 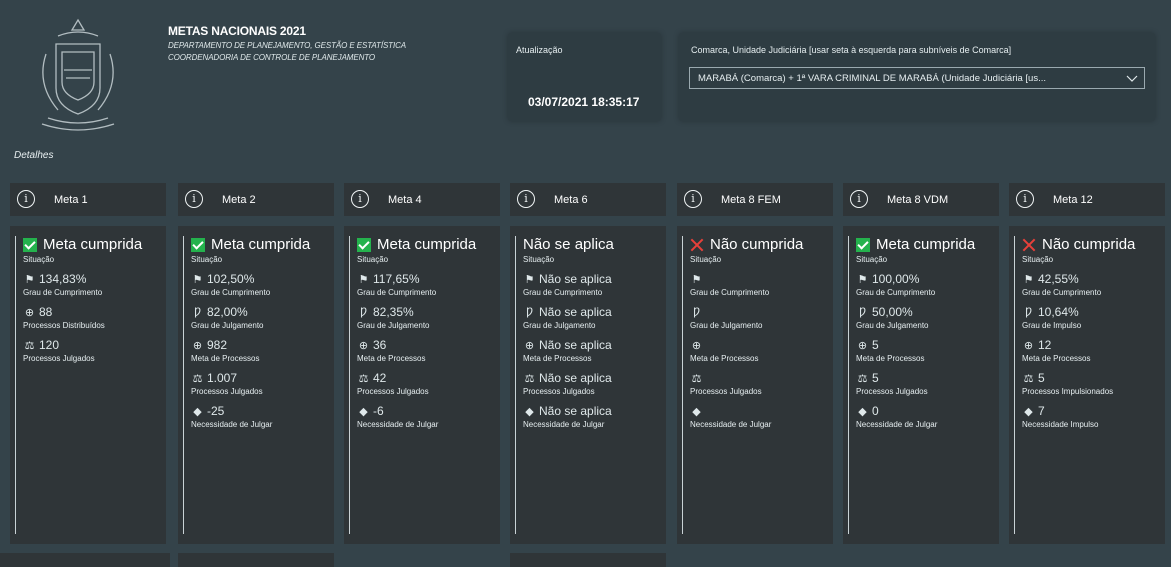 I want to click on meta-header-0: i Meta 1, so click(x=88, y=199).